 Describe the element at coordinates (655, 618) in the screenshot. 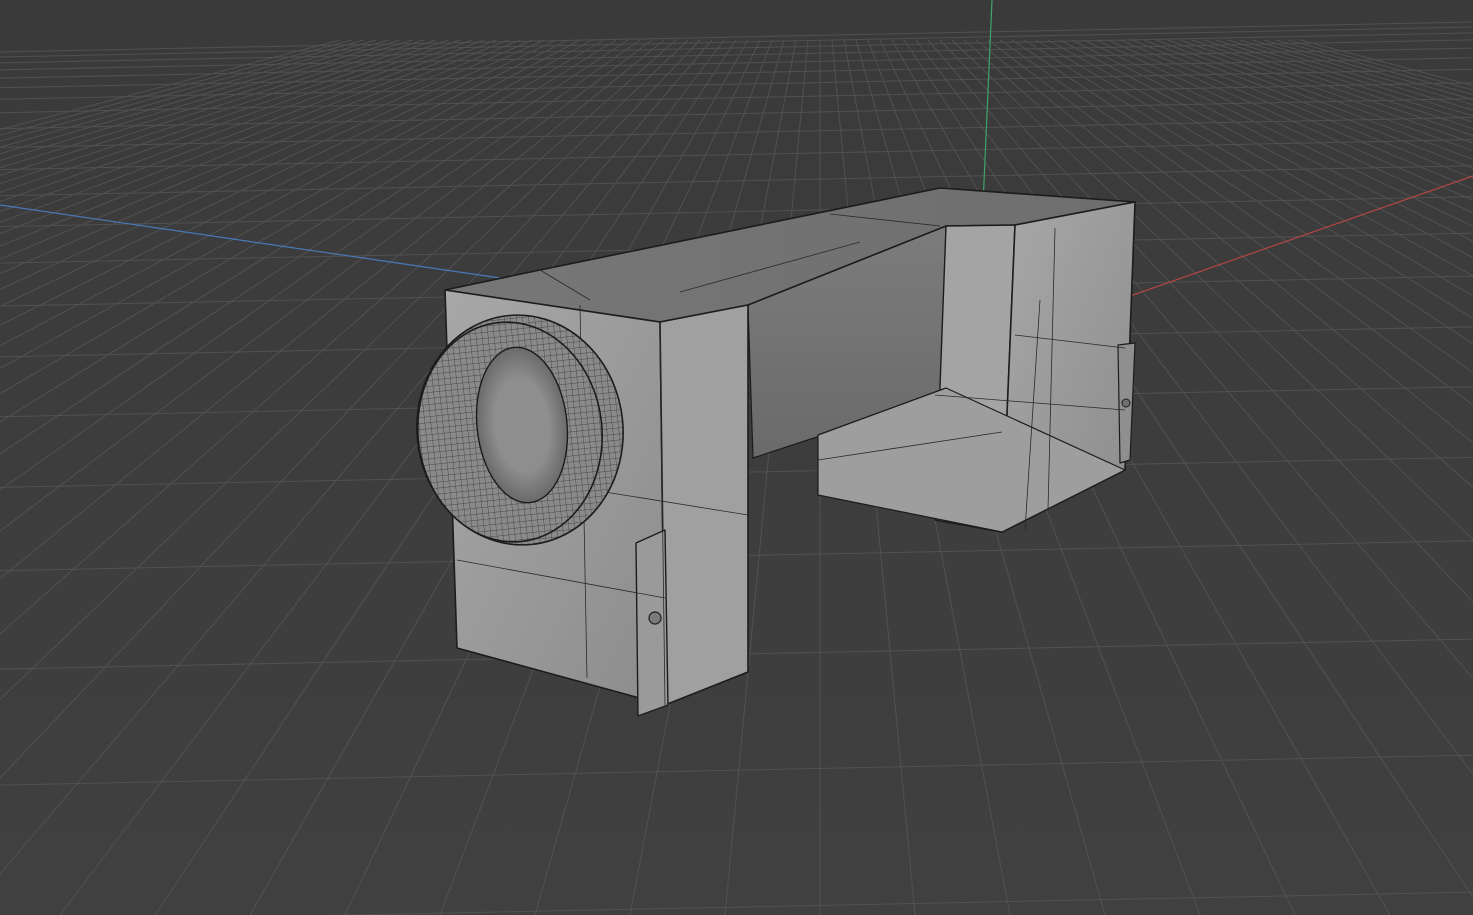

I see `left-tab-hole` at that location.